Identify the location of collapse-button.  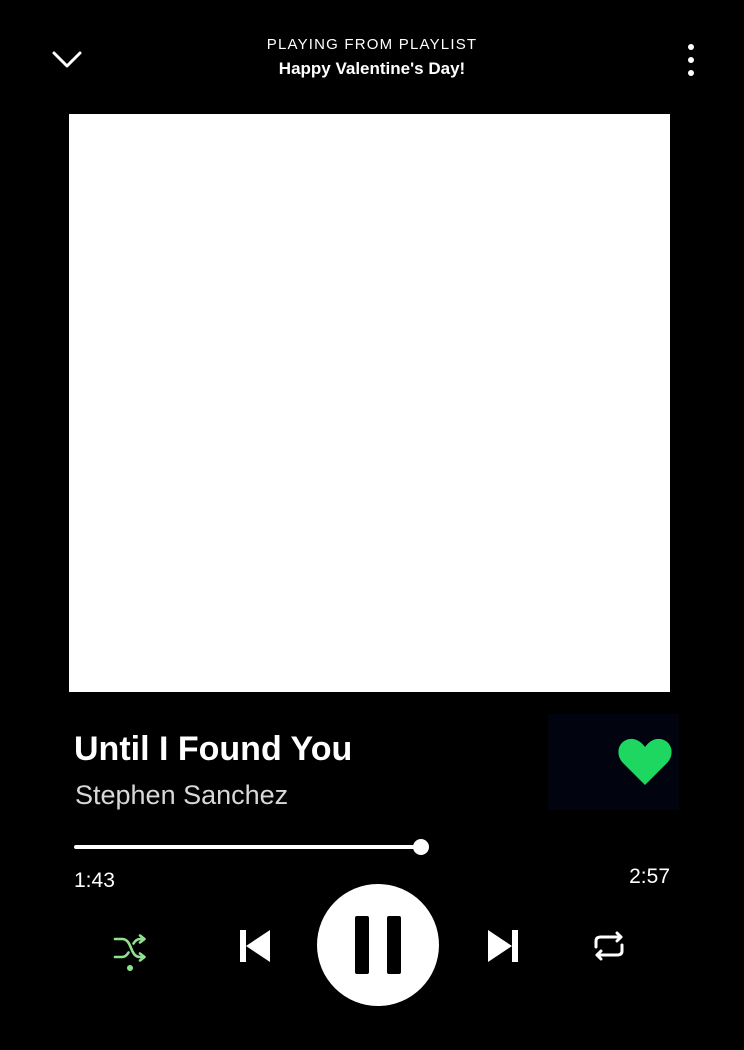
(67, 60).